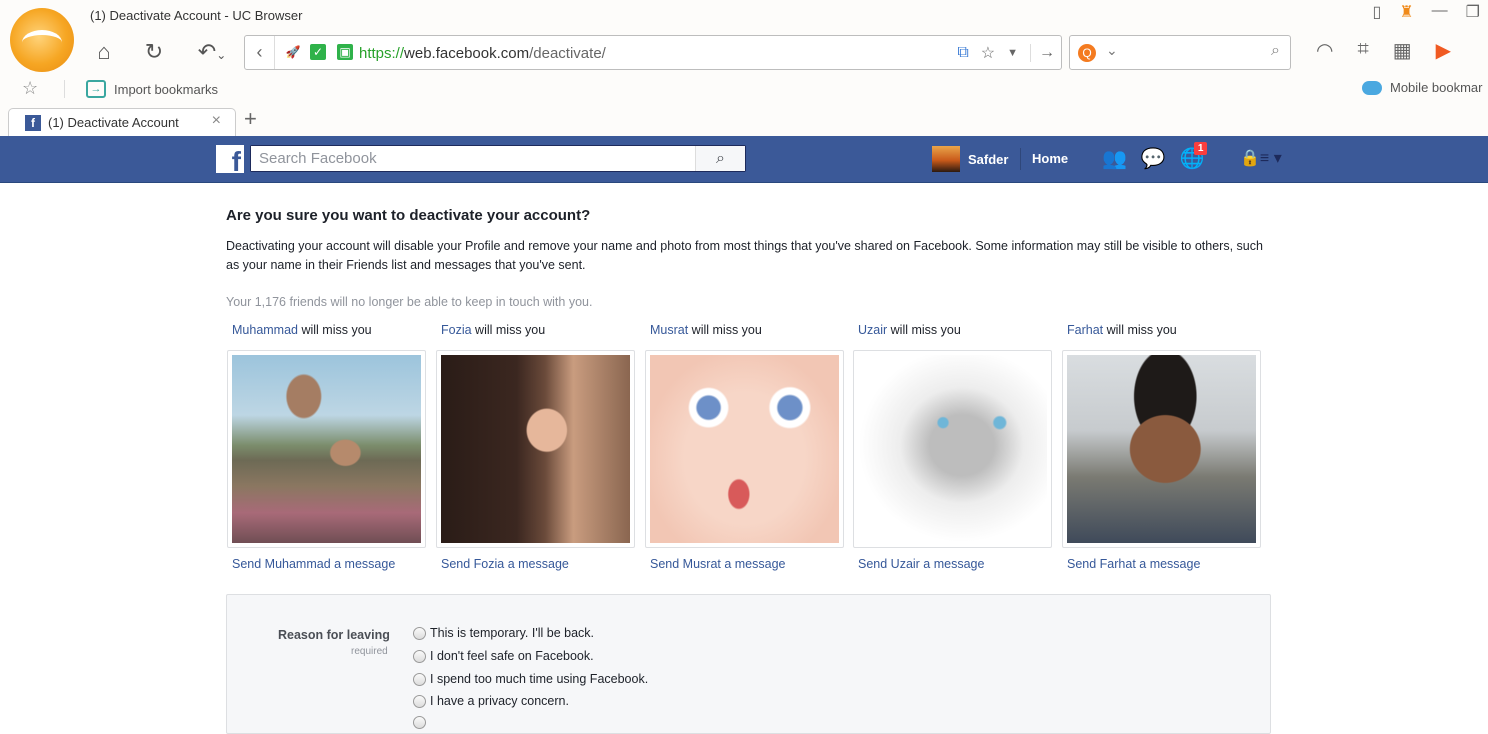 The image size is (1488, 734). Describe the element at coordinates (152, 89) in the screenshot. I see `import-bookmarks: → Import bookmarks` at that location.